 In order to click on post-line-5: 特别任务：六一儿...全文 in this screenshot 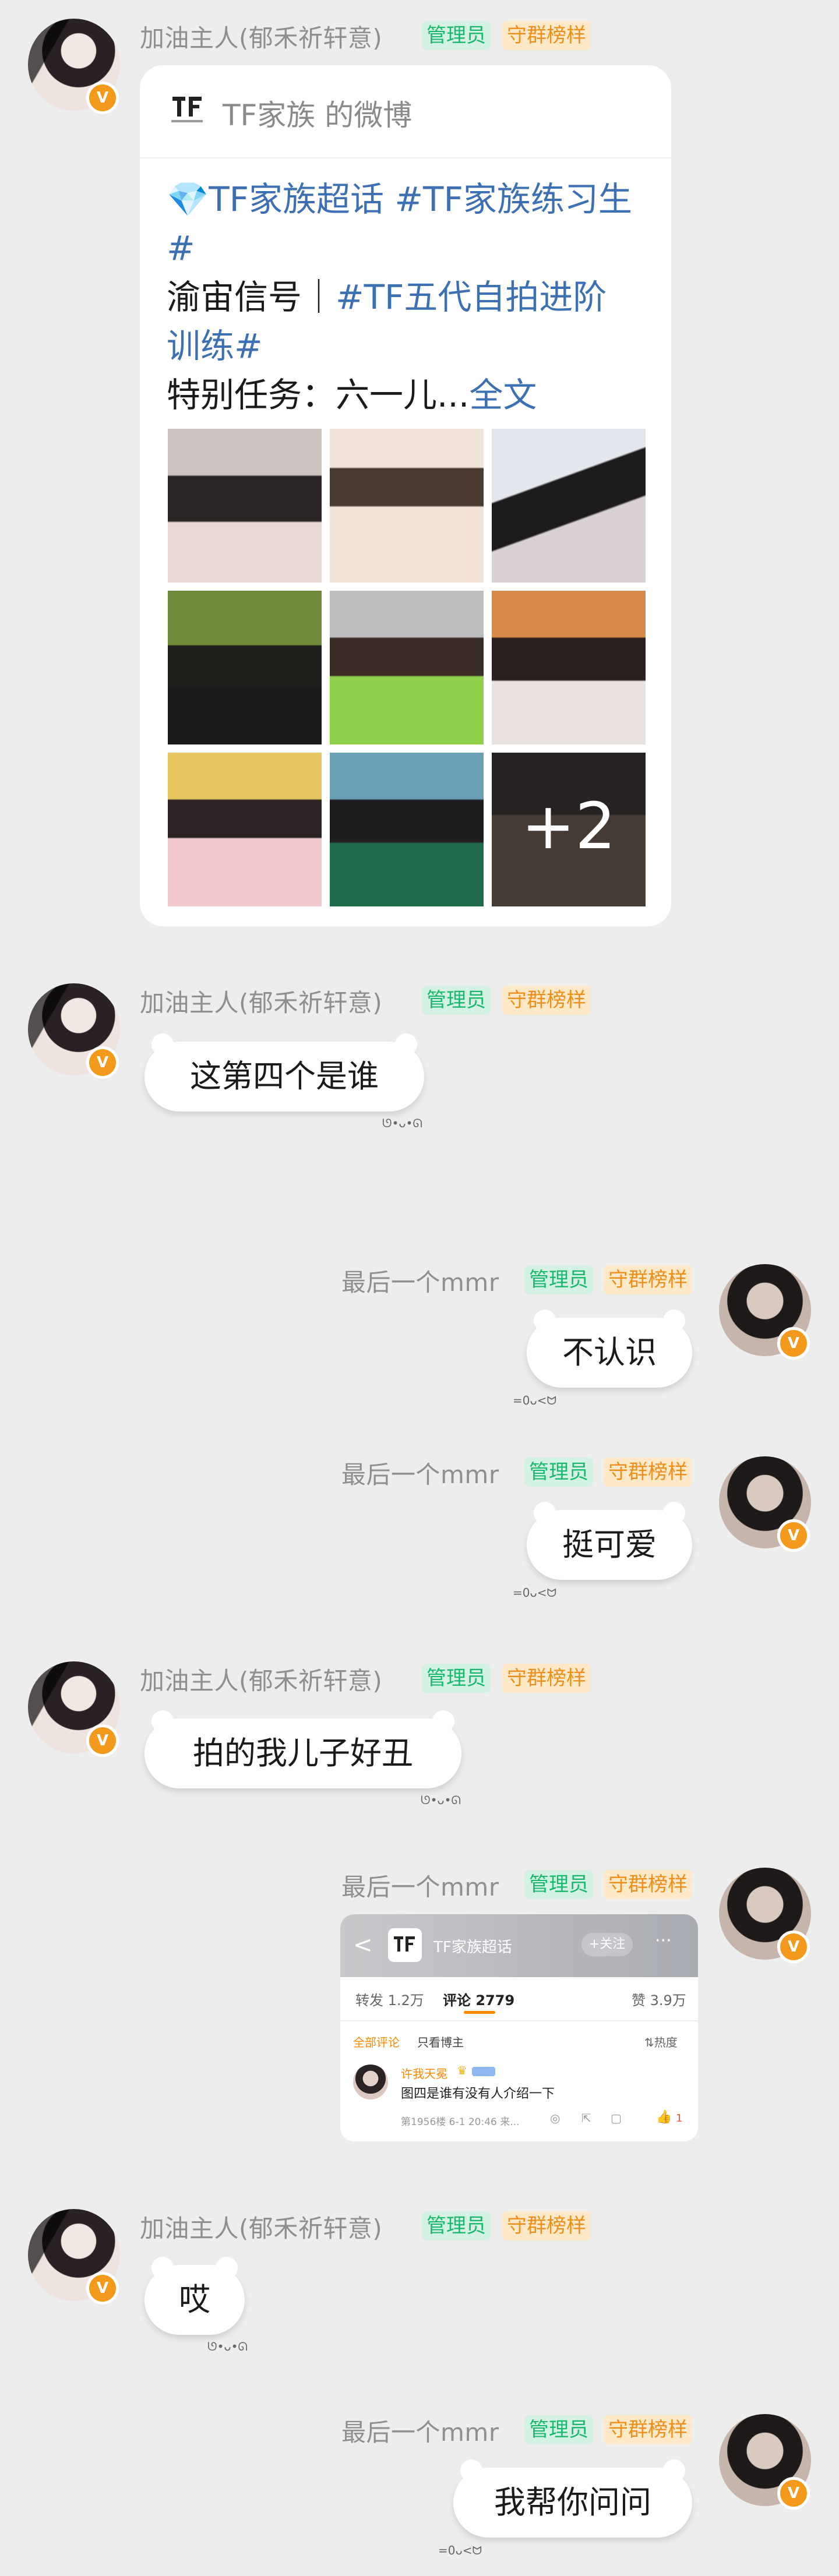, I will do `click(352, 395)`.